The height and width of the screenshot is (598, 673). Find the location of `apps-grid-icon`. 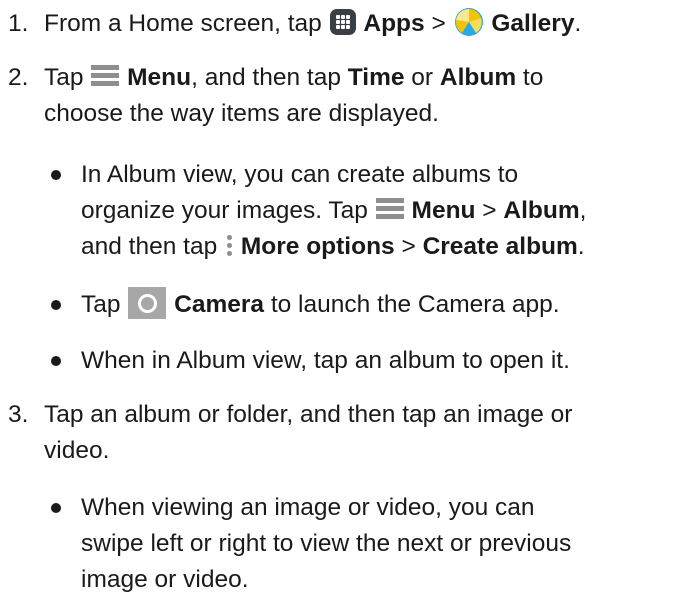

apps-grid-icon is located at coordinates (342, 22).